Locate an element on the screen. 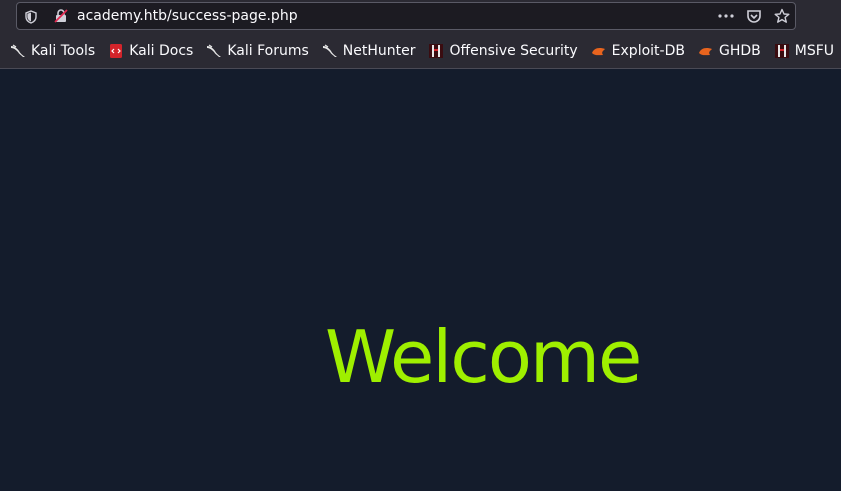 The height and width of the screenshot is (491, 841). bookmark-label: MSFU is located at coordinates (814, 51).